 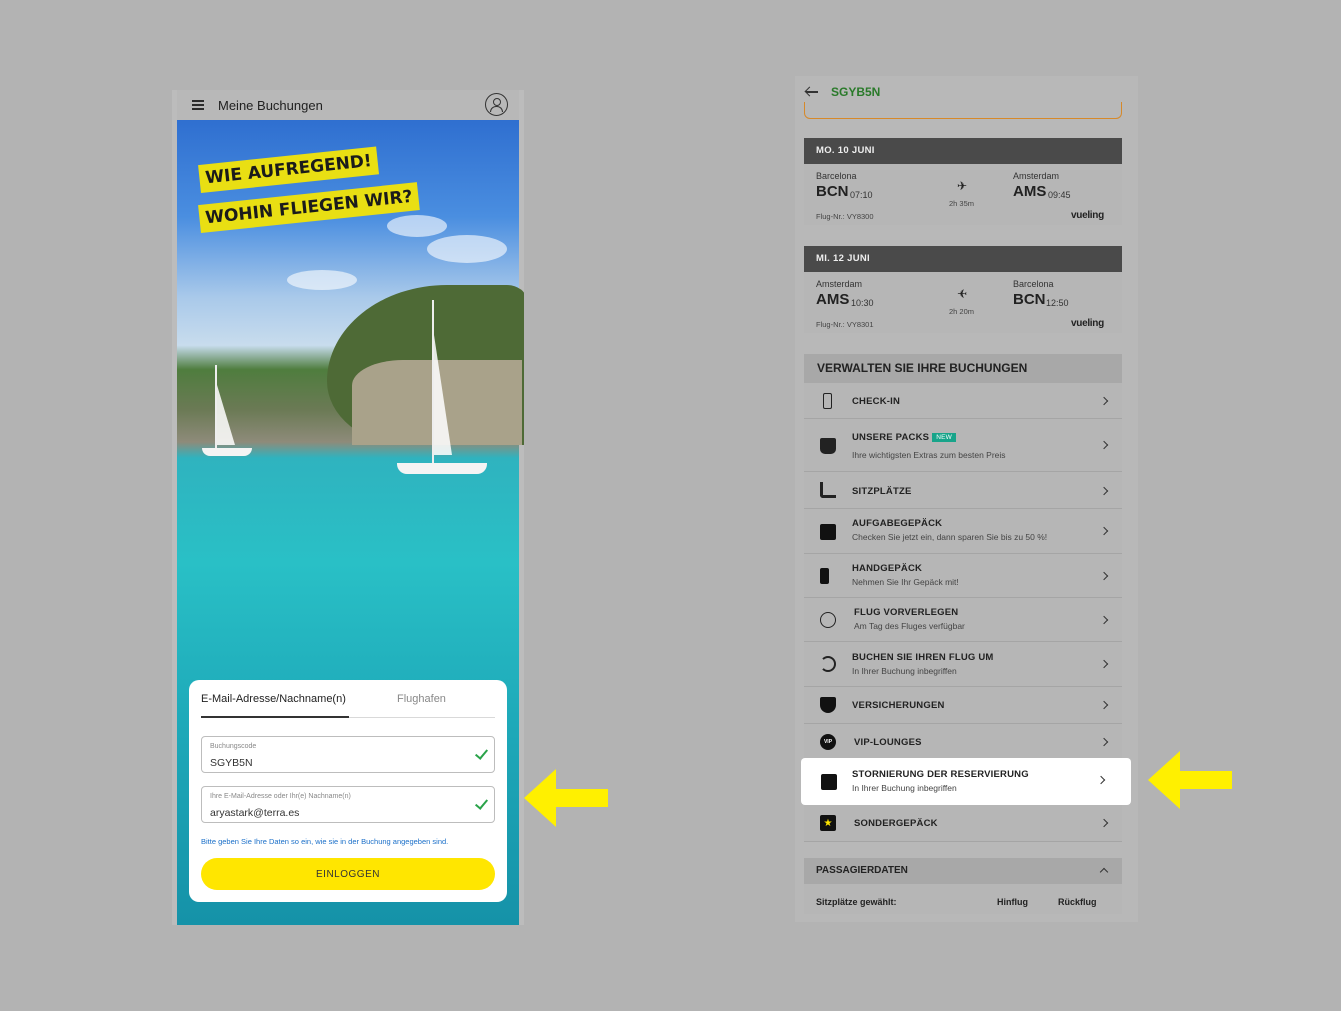 What do you see at coordinates (882, 491) in the screenshot?
I see `menu-item-title: SITZPLÄTZE` at bounding box center [882, 491].